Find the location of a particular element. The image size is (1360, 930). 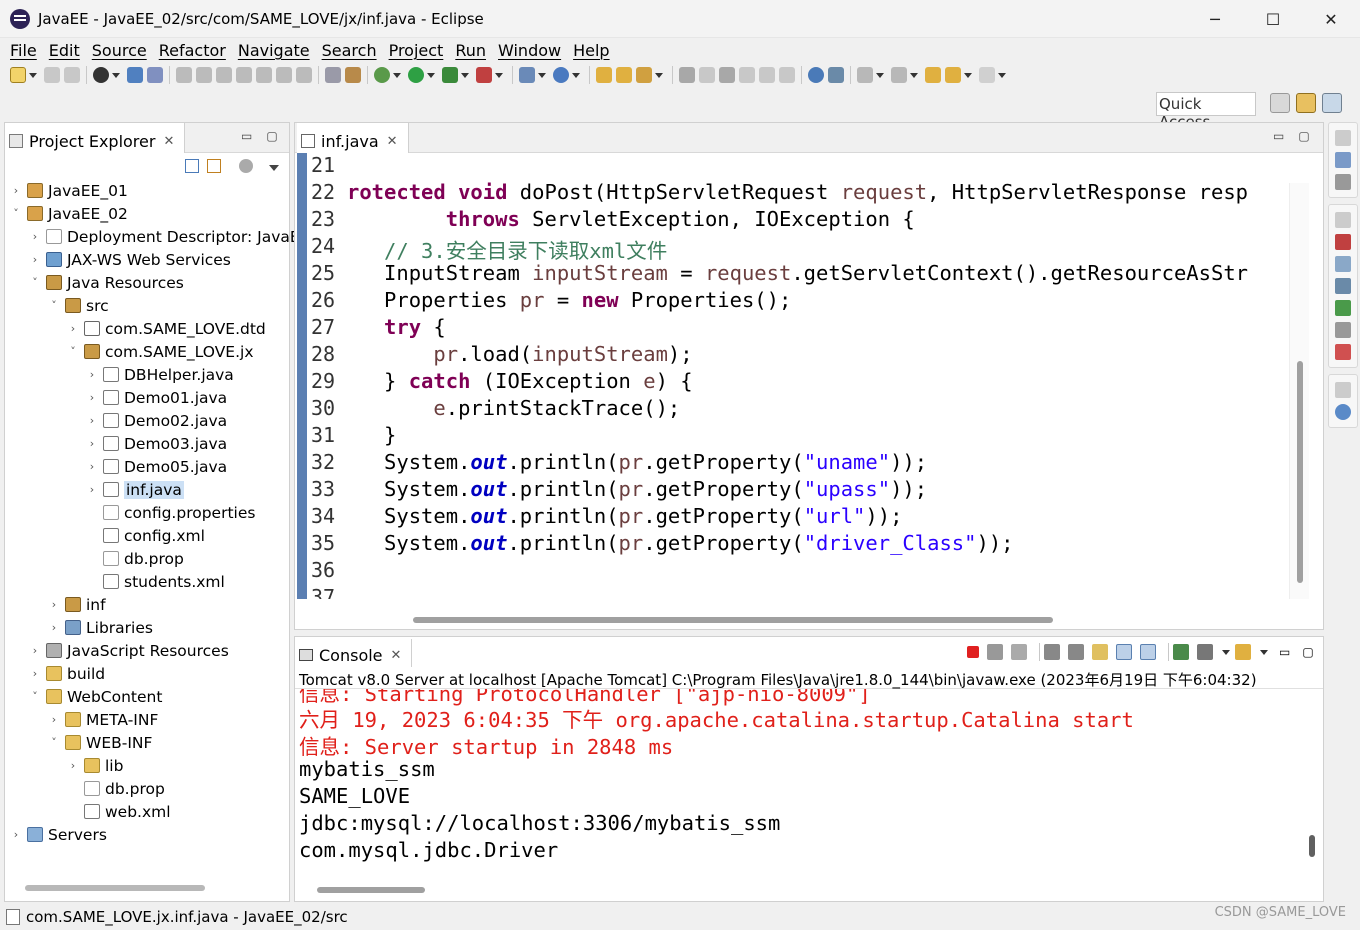

tree-item-meta-inf: › META-INF is located at coordinates (103, 719).